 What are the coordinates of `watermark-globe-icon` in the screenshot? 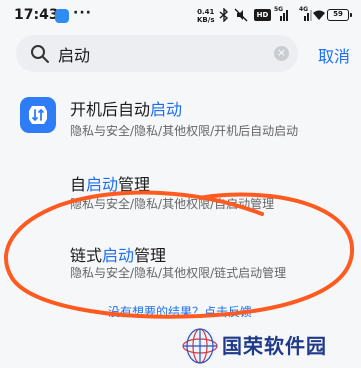 It's located at (200, 346).